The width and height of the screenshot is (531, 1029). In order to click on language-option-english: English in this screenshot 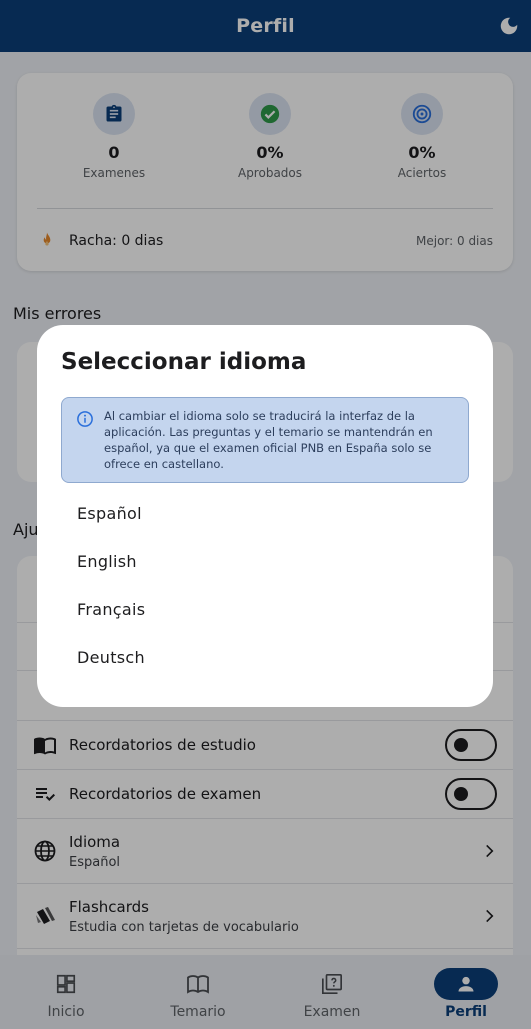, I will do `click(265, 561)`.